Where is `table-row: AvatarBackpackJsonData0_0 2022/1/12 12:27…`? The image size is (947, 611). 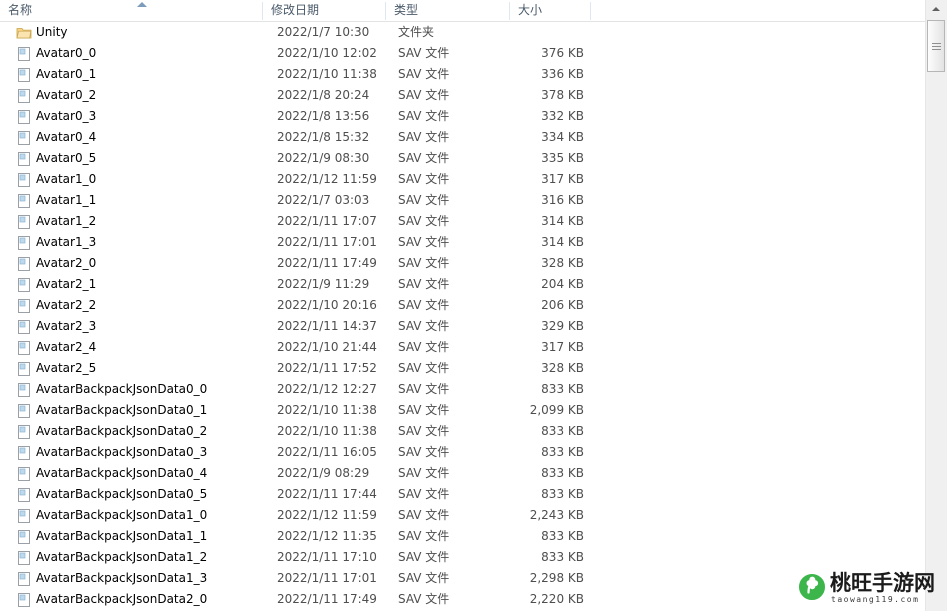
table-row: AvatarBackpackJsonData0_0 2022/1/12 12:27… is located at coordinates (462, 389).